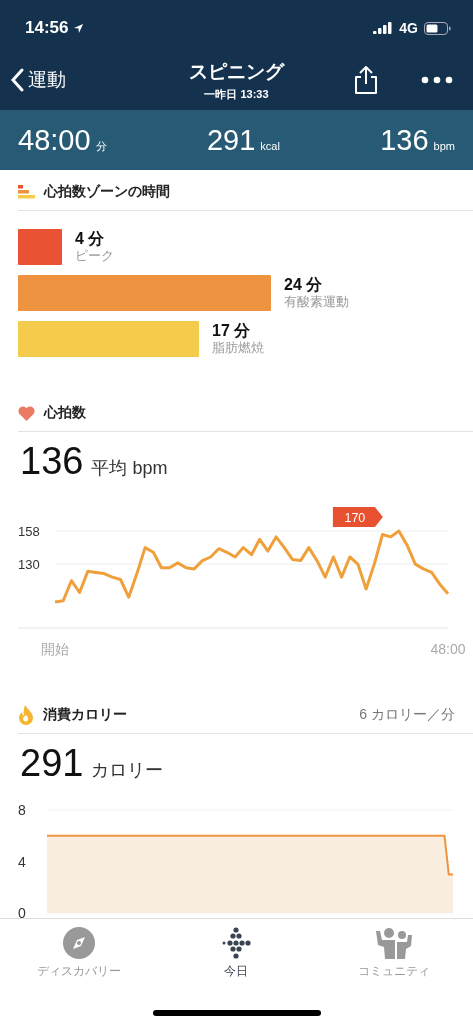  What do you see at coordinates (90, 239) in the screenshot?
I see `zone-time: 4 分` at bounding box center [90, 239].